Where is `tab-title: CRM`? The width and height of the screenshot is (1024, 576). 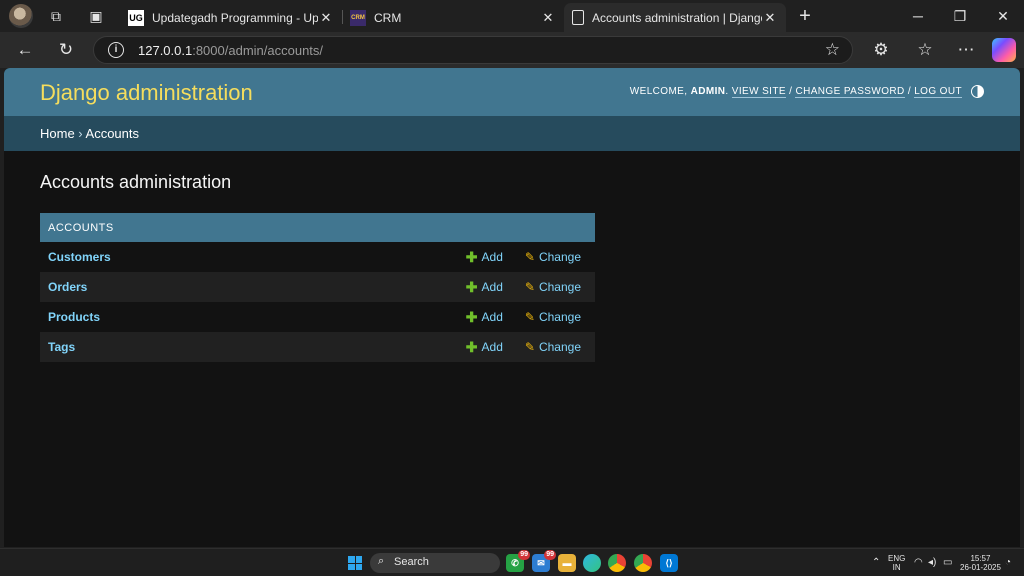
tab-title: CRM is located at coordinates (388, 17).